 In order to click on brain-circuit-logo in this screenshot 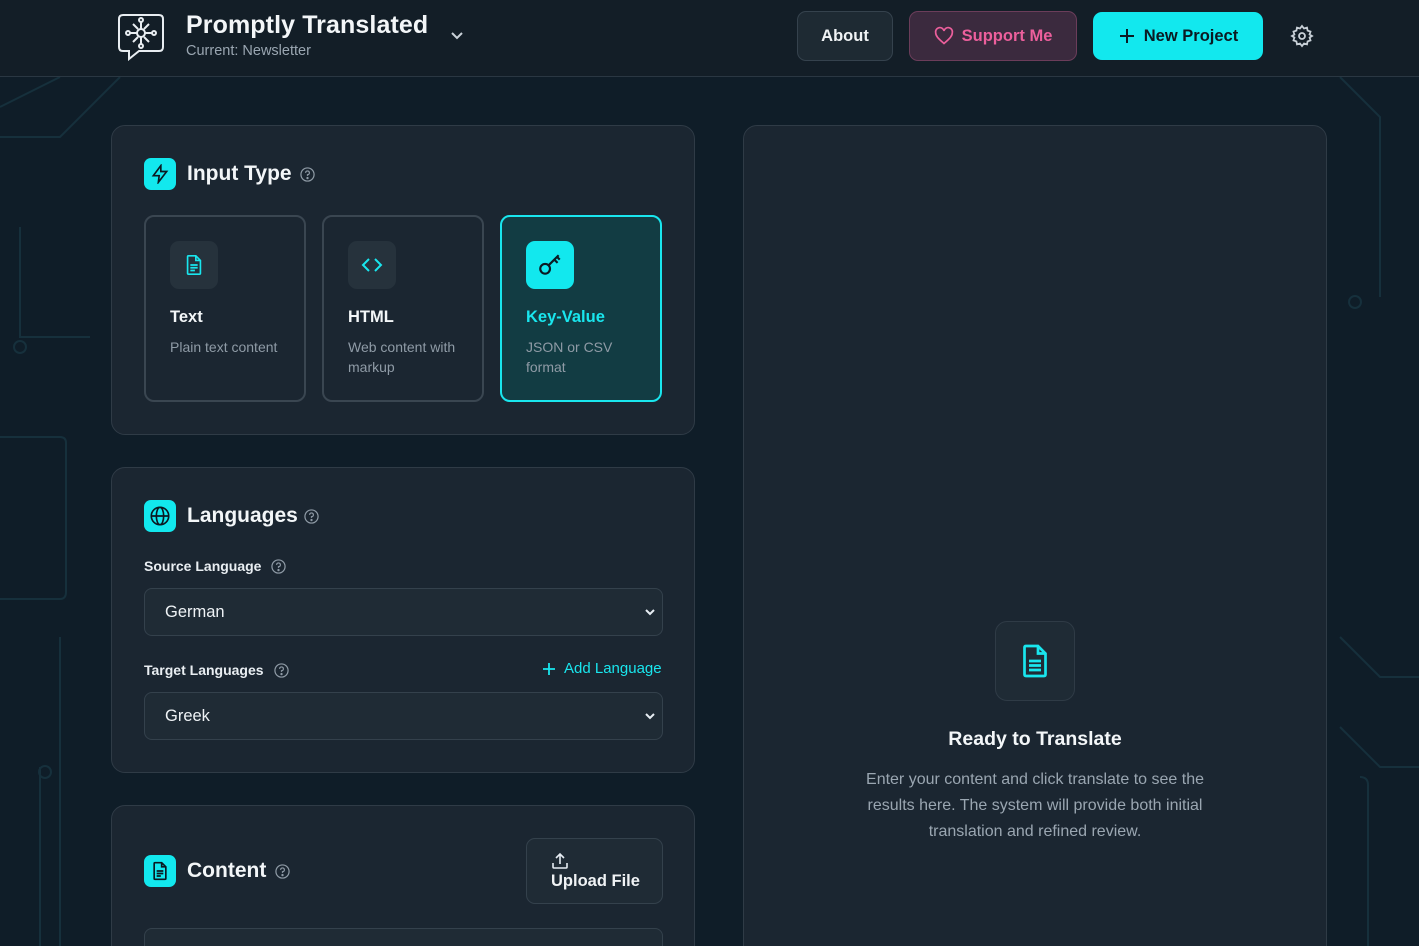, I will do `click(141, 36)`.